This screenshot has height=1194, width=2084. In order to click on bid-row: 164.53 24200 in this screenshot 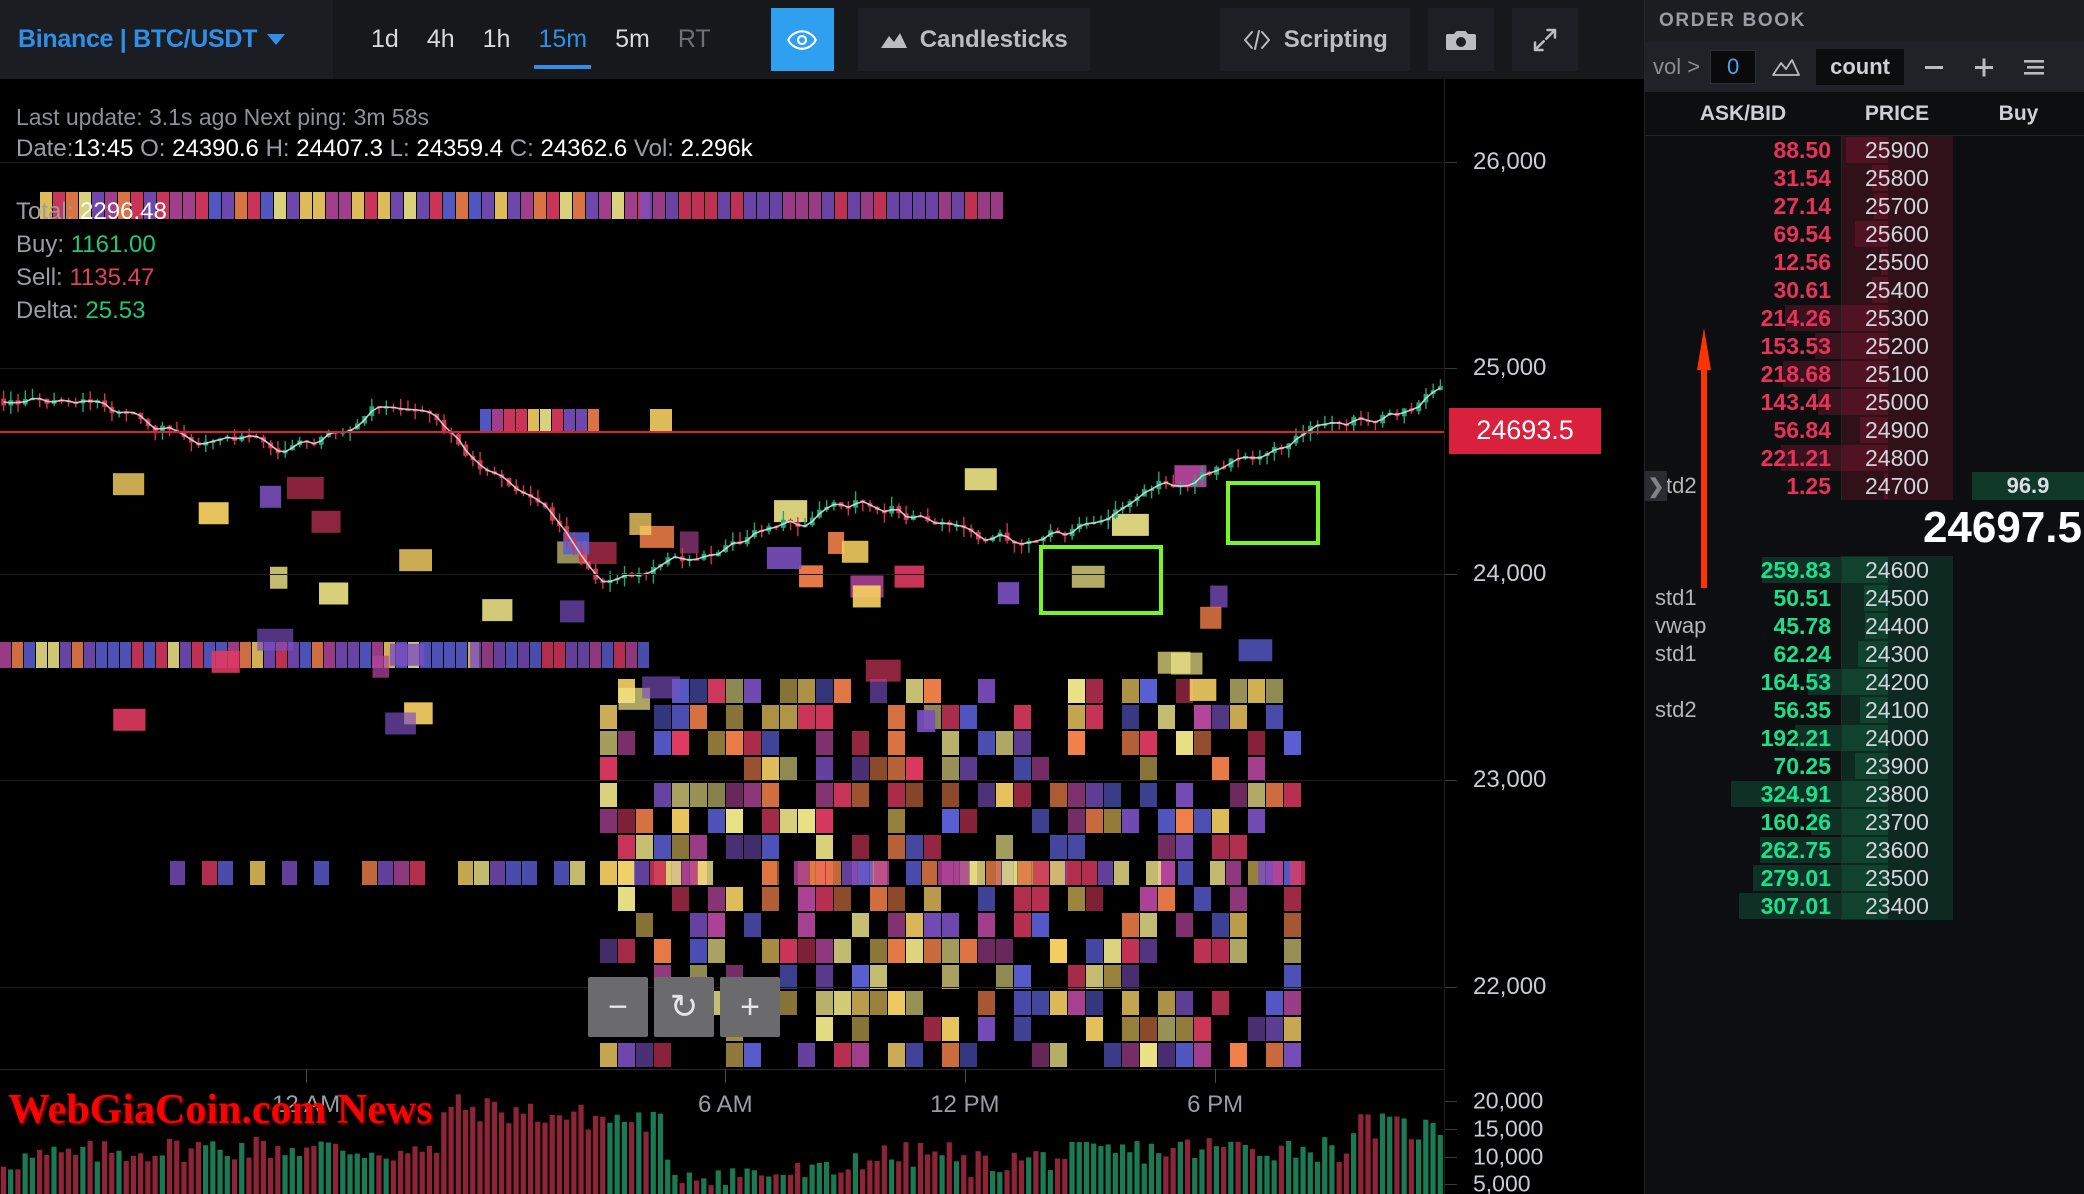, I will do `click(1864, 682)`.